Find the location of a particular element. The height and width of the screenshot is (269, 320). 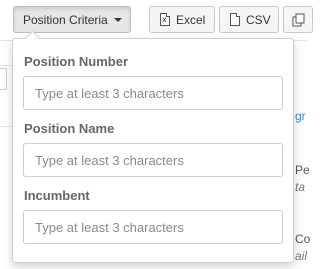

copy-icon is located at coordinates (298, 19).